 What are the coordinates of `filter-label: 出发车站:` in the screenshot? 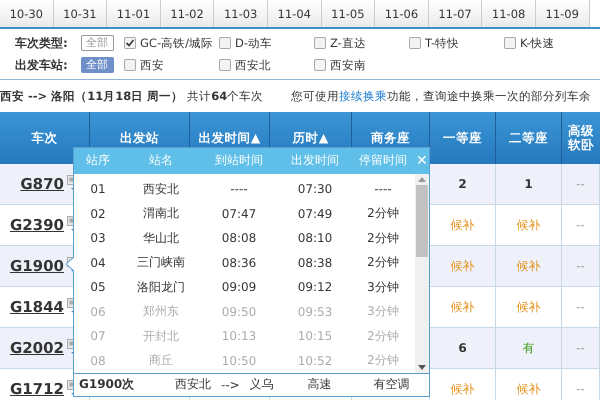 It's located at (42, 65).